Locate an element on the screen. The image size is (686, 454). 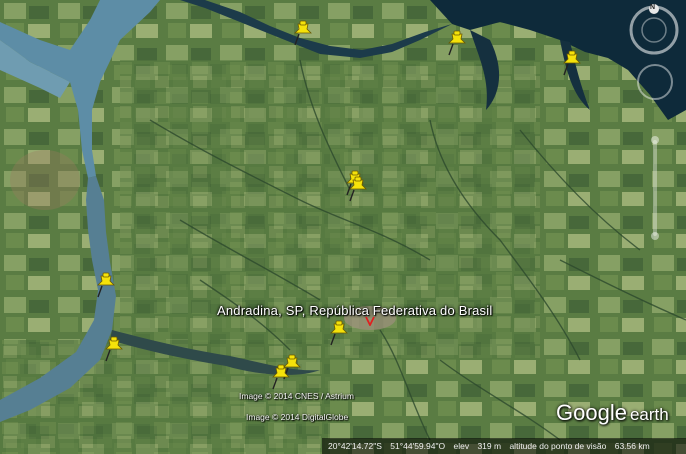
elevation-value: 319 m is located at coordinates (489, 446).